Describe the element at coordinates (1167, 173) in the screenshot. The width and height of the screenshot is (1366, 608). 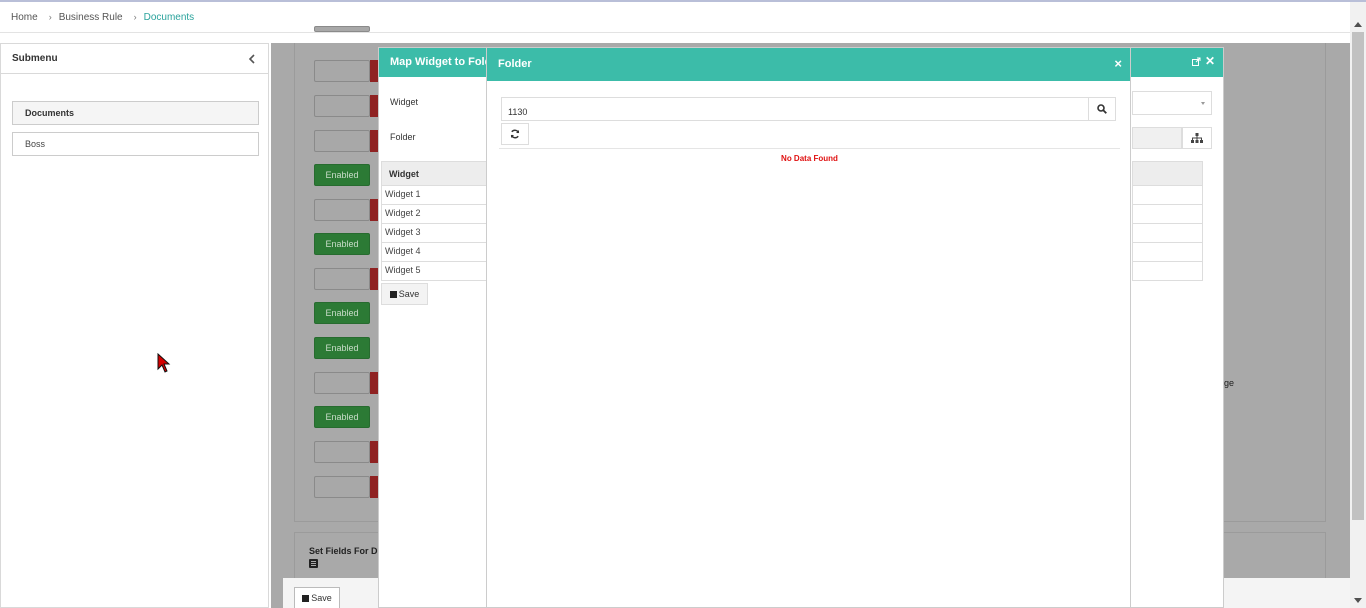
I see `table-header-right` at that location.